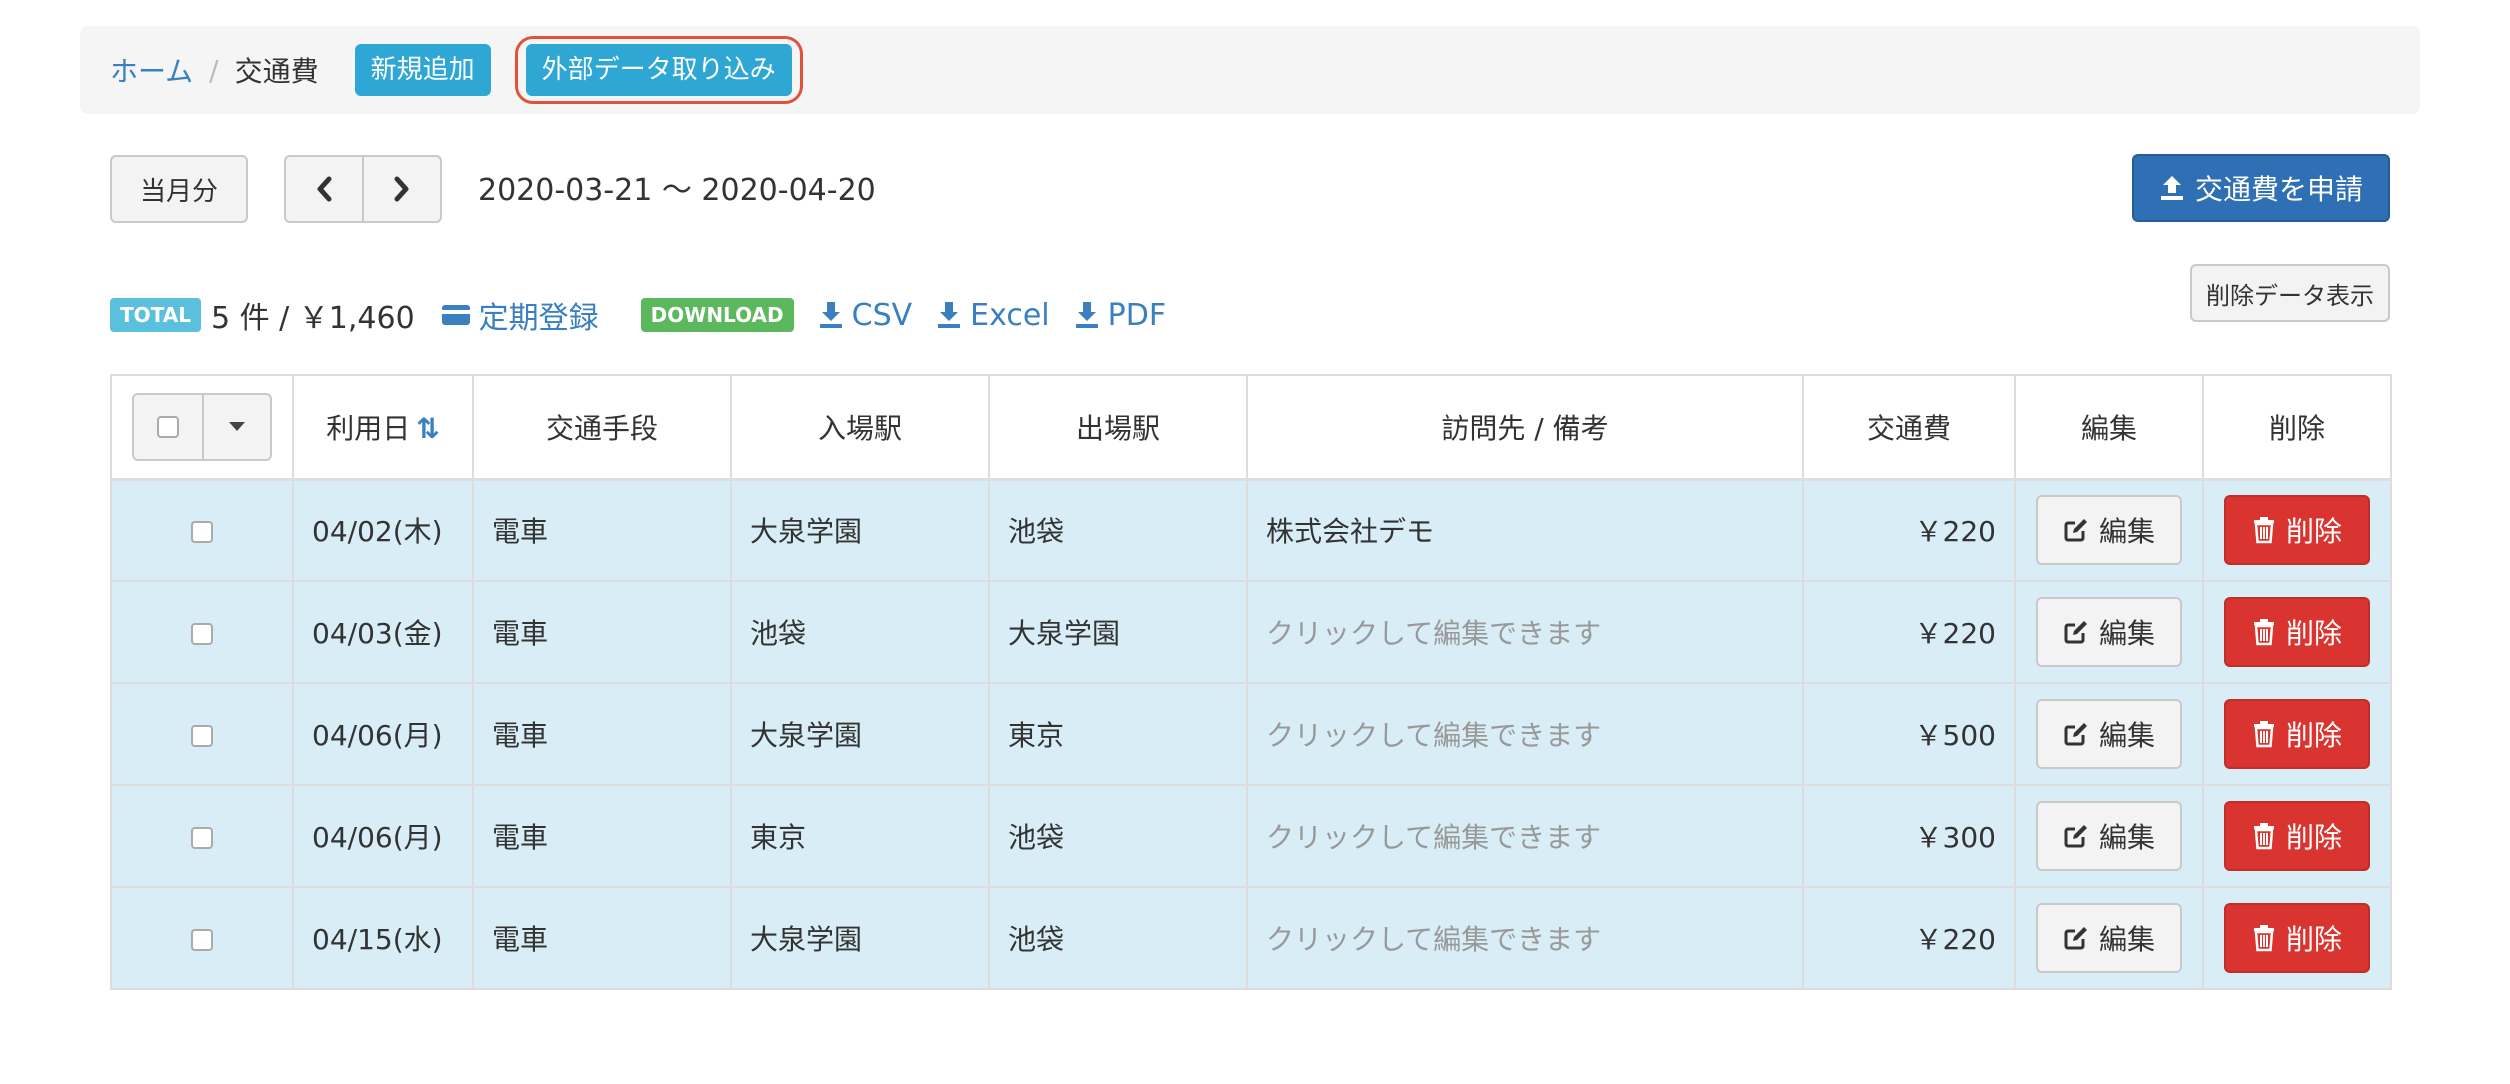  I want to click on select-all-checkbox, so click(168, 426).